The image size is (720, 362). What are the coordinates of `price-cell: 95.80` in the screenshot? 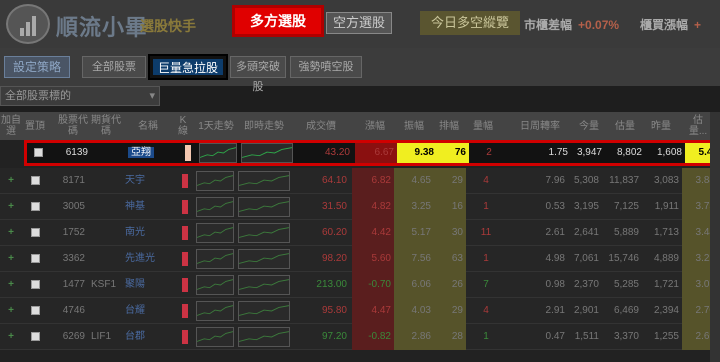 It's located at (334, 310).